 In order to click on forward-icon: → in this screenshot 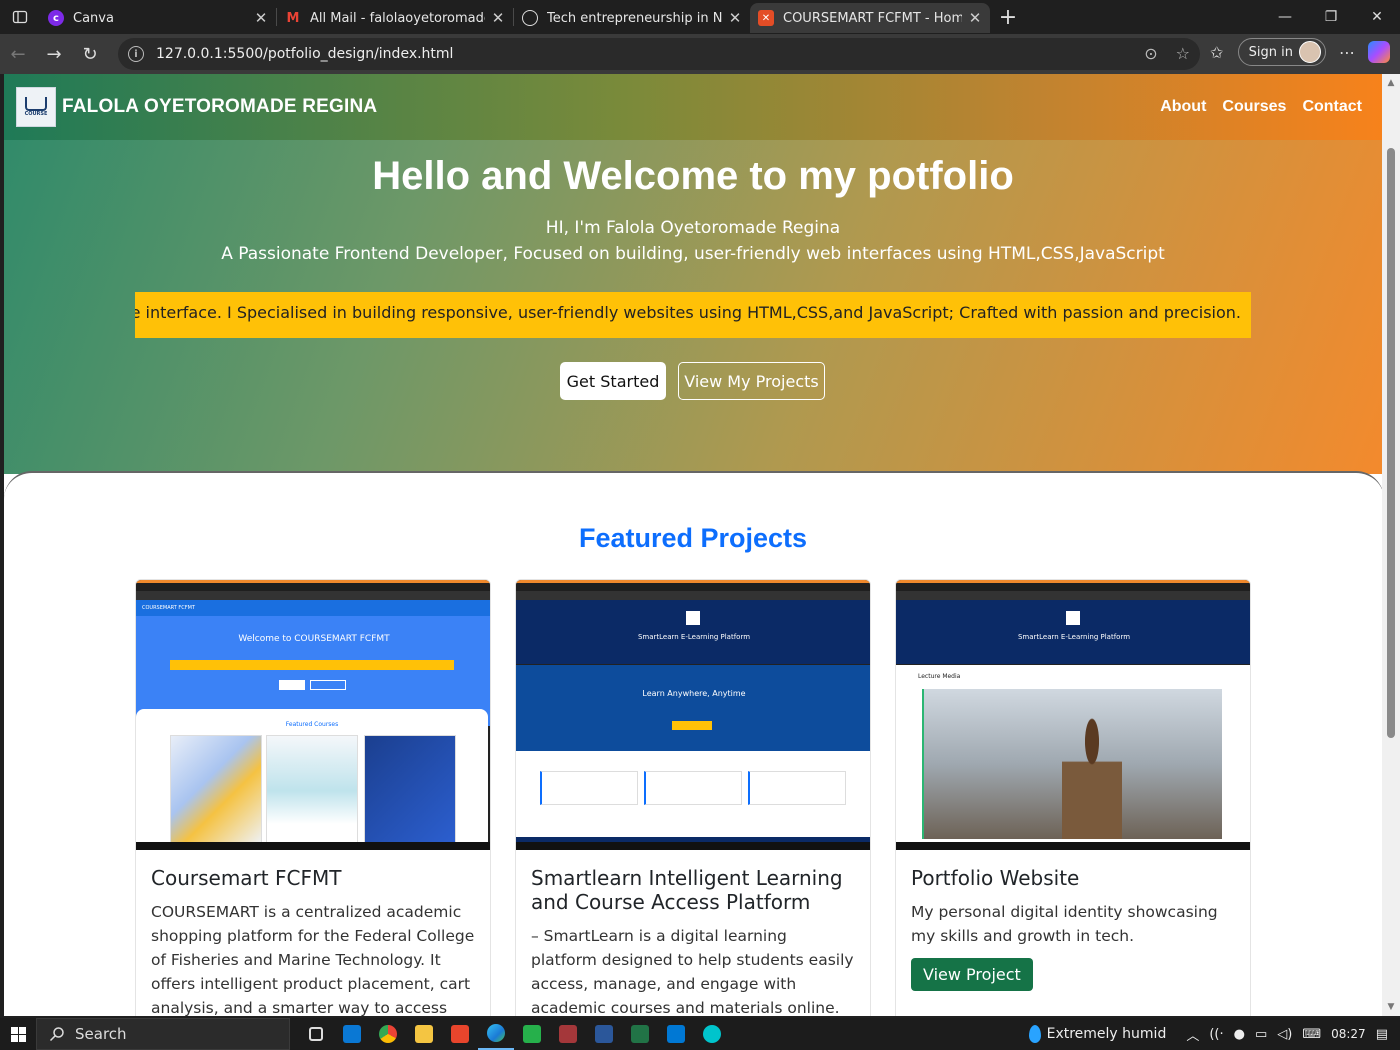, I will do `click(54, 54)`.